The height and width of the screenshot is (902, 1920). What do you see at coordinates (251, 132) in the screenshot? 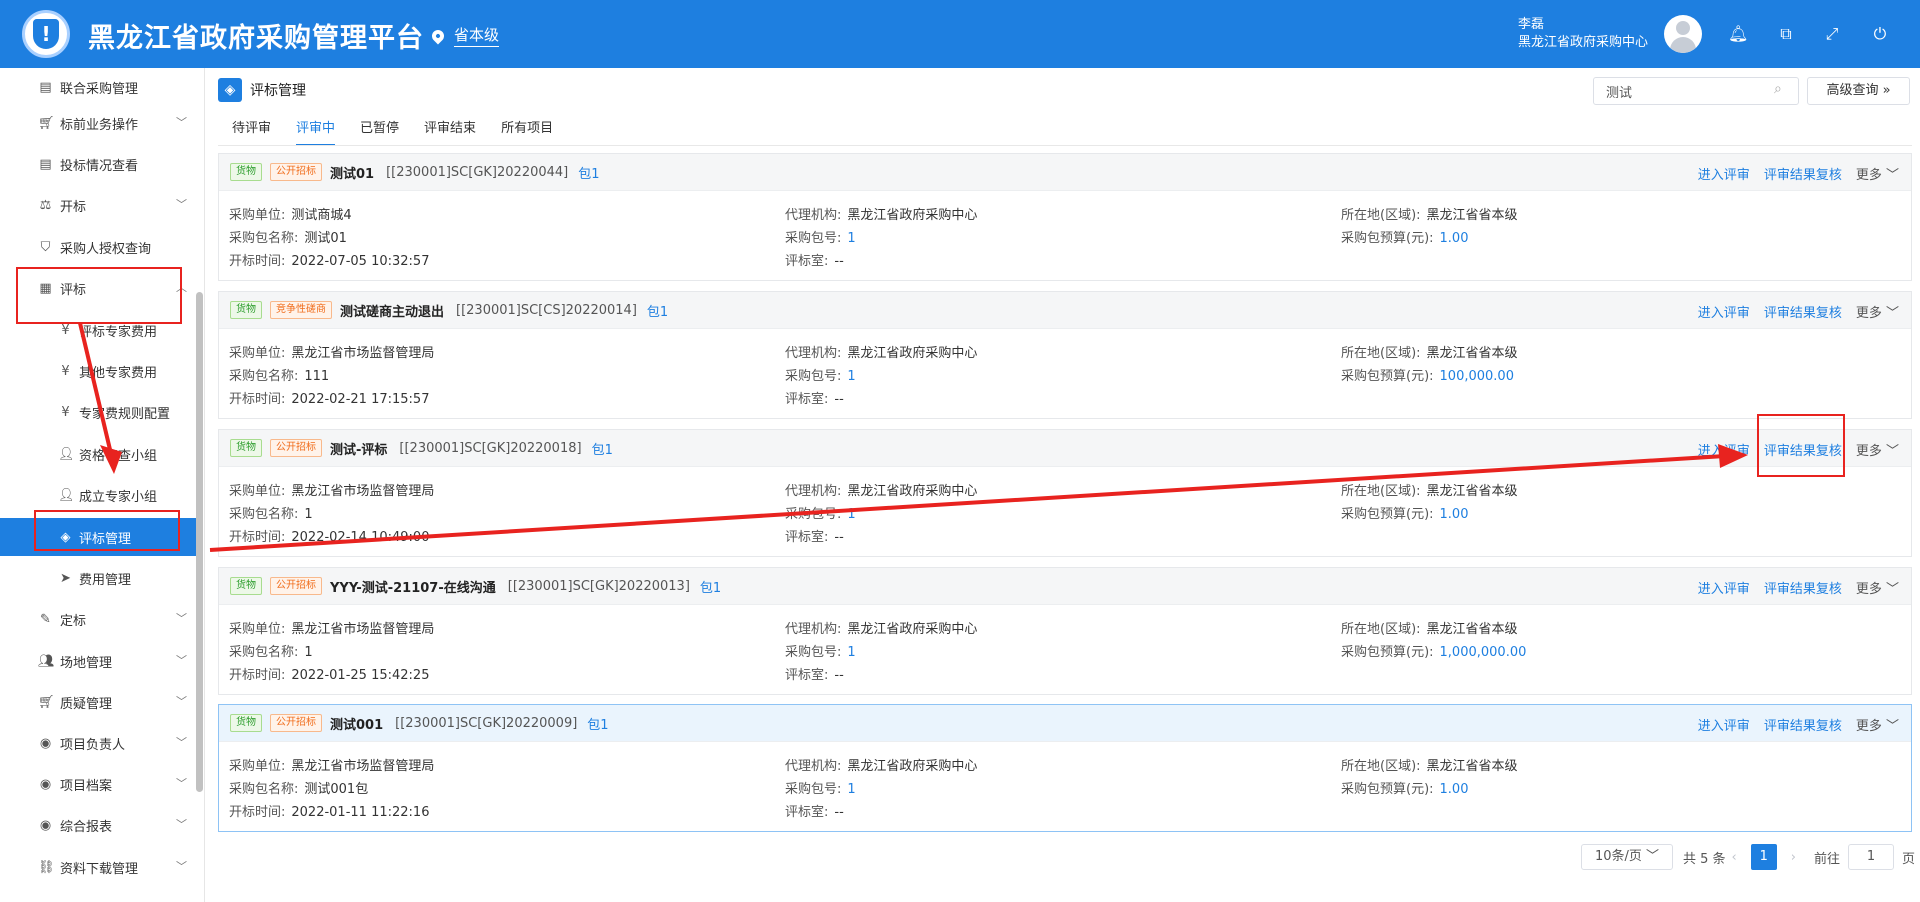
I see `tab-pending: 待评审` at bounding box center [251, 132].